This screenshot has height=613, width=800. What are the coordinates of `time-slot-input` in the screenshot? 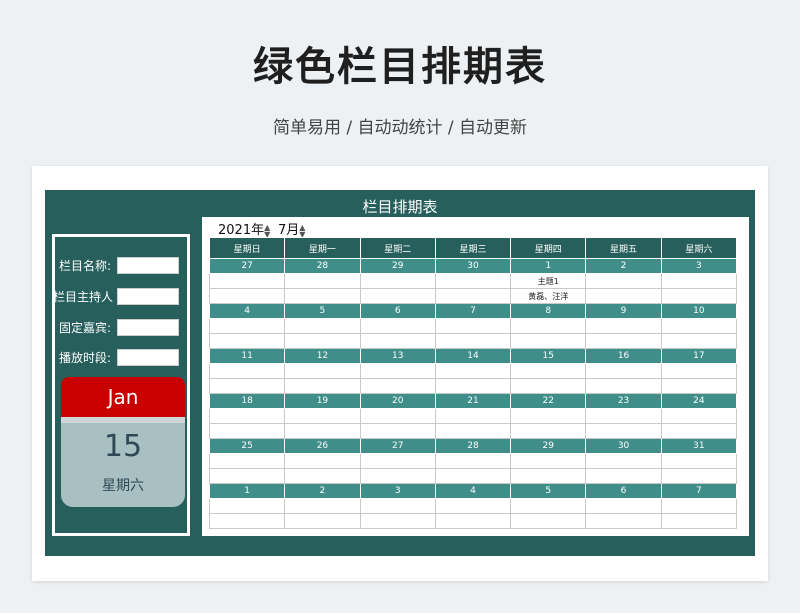 It's located at (148, 357).